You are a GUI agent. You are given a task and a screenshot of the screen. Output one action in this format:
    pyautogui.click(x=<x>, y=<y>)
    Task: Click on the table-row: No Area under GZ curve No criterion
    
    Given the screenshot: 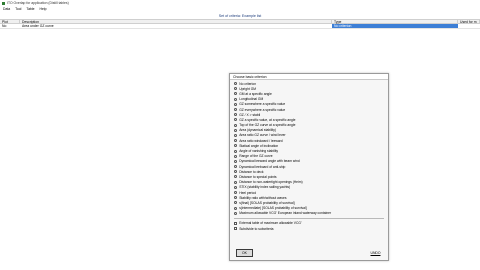 What is the action you would take?
    pyautogui.click(x=240, y=26)
    